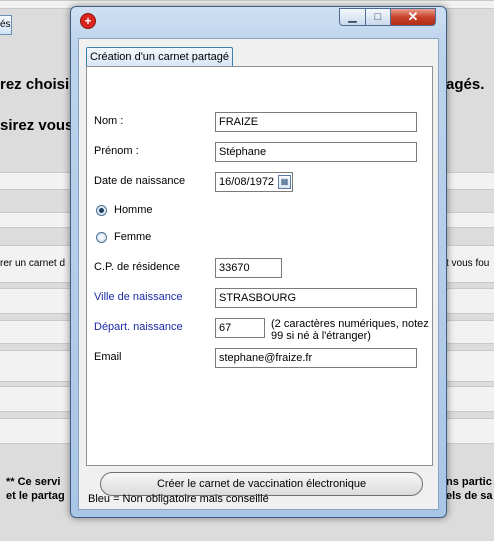 The image size is (494, 541). I want to click on email-label: Email, so click(108, 357).